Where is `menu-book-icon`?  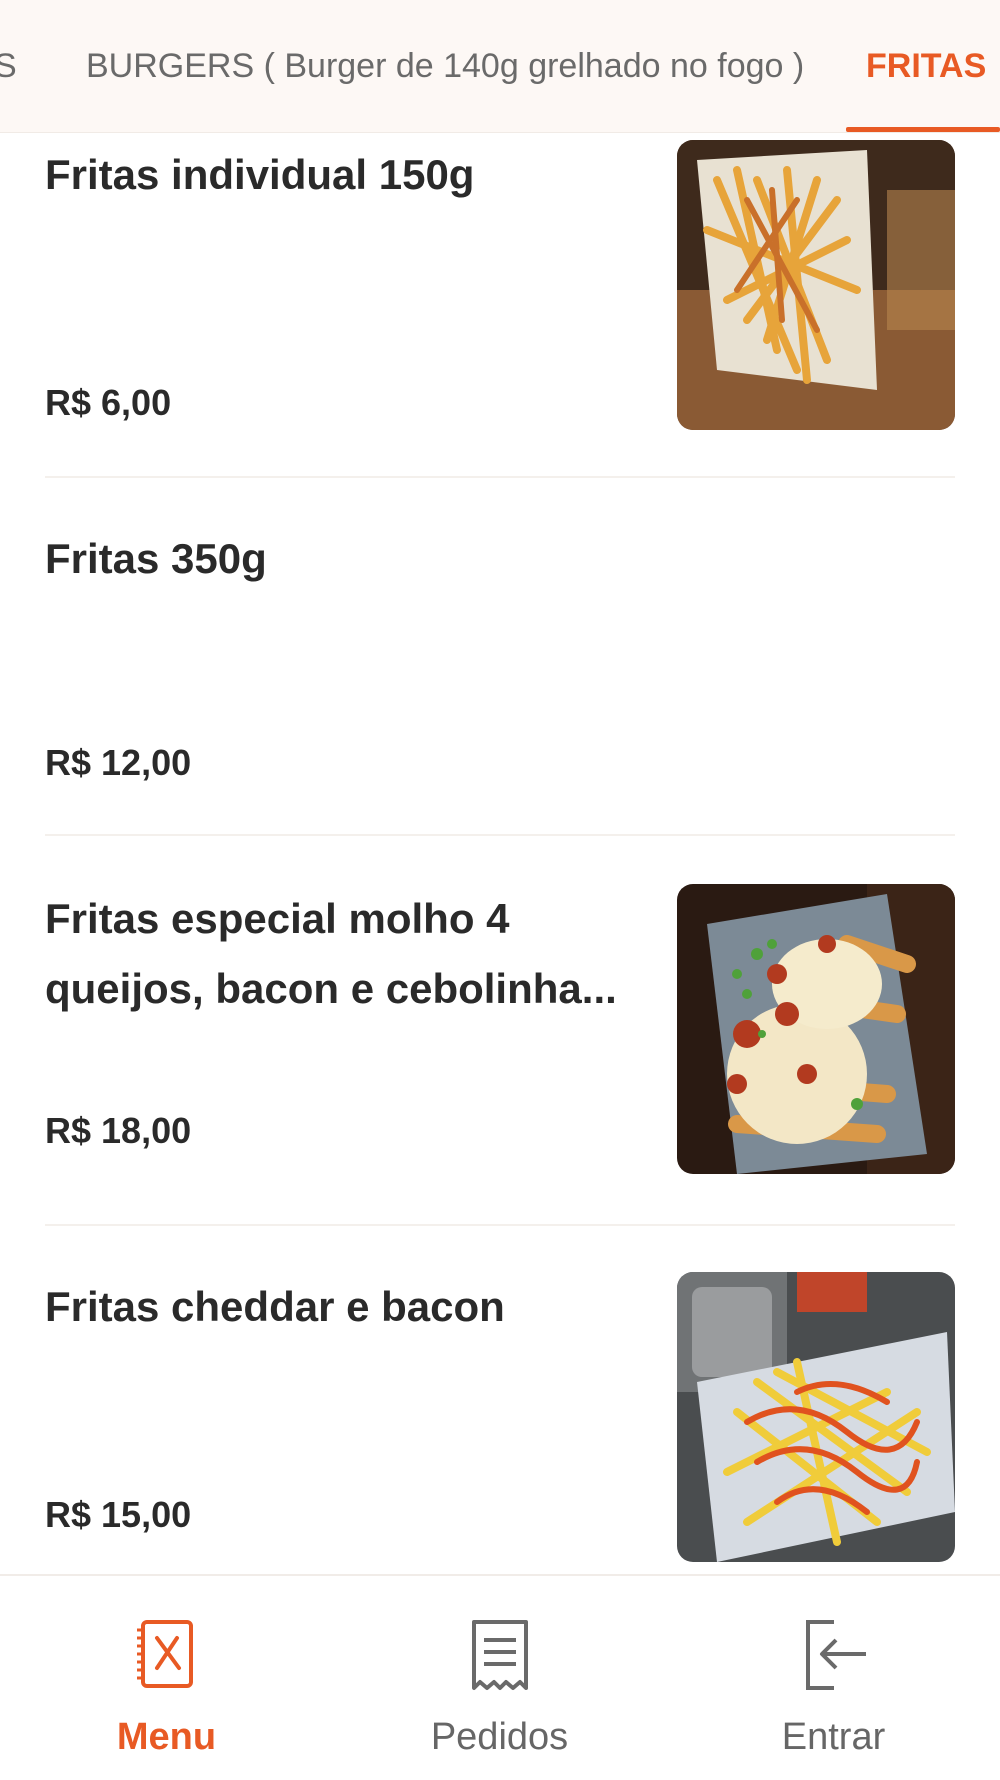 menu-book-icon is located at coordinates (167, 1656).